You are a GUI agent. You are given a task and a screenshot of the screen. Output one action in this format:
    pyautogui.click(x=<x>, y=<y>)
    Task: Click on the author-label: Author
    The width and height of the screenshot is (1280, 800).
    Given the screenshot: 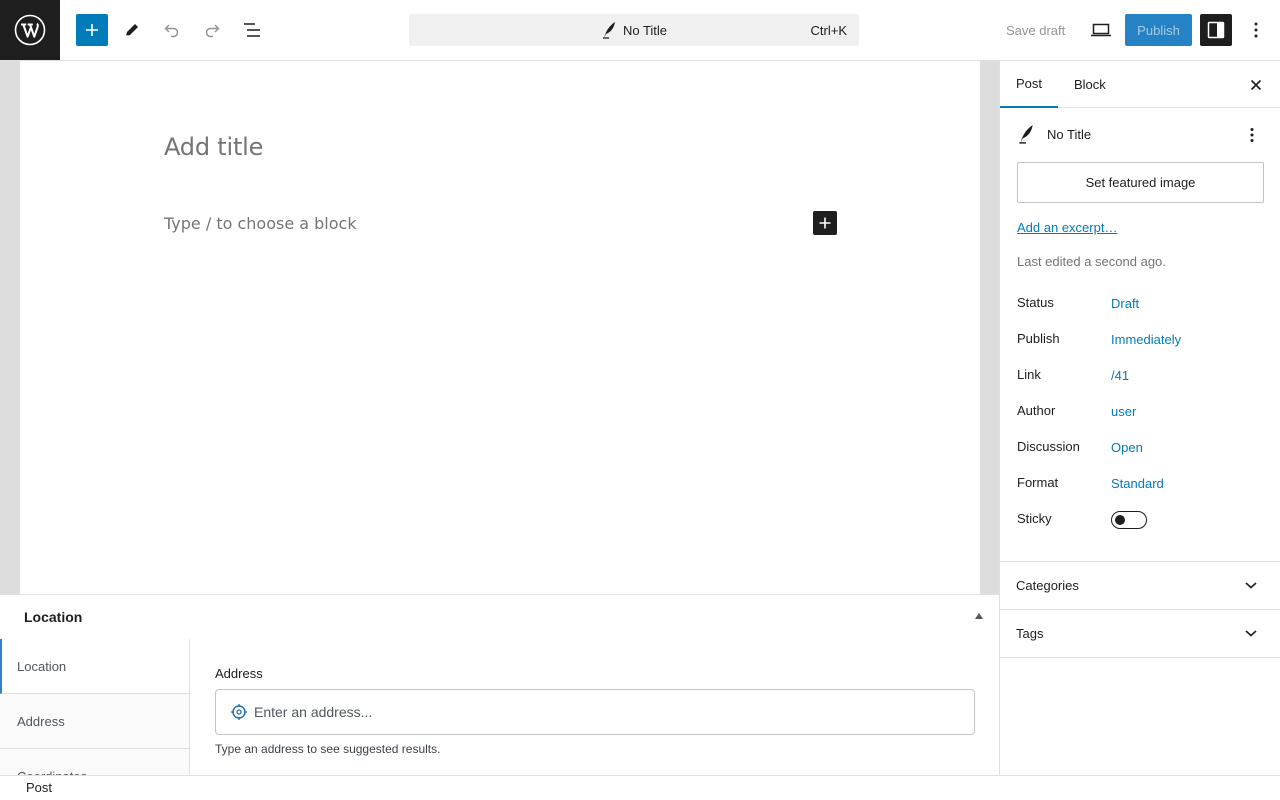 What is the action you would take?
    pyautogui.click(x=1036, y=410)
    